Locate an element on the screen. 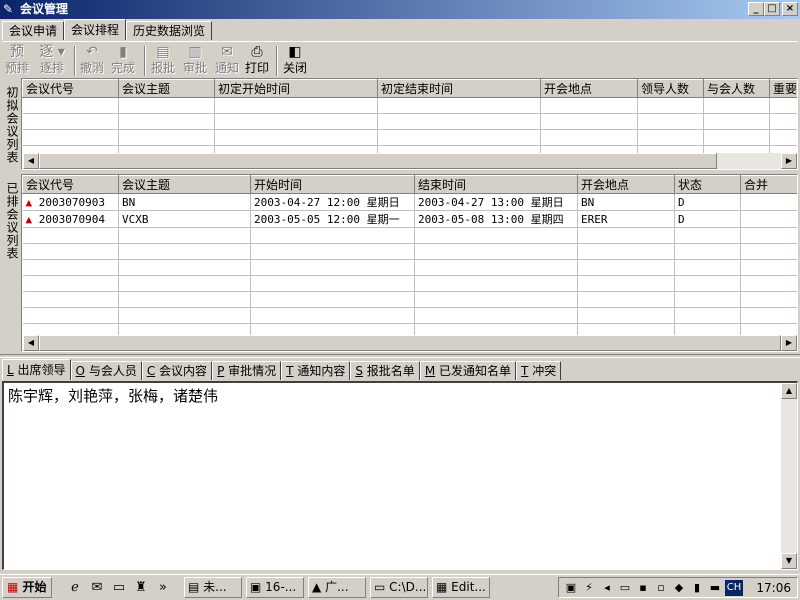 This screenshot has height=600, width=800. tray-icon: ▬ is located at coordinates (715, 588).